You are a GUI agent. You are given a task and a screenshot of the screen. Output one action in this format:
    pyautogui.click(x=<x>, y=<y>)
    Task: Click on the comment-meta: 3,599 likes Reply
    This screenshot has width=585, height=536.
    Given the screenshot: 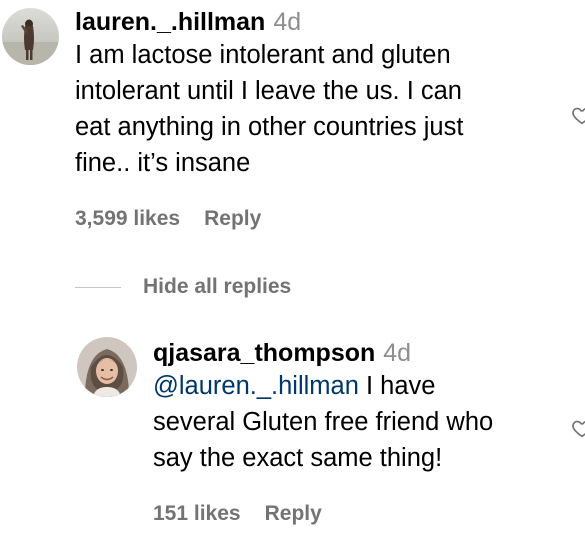 What is the action you would take?
    pyautogui.click(x=168, y=219)
    